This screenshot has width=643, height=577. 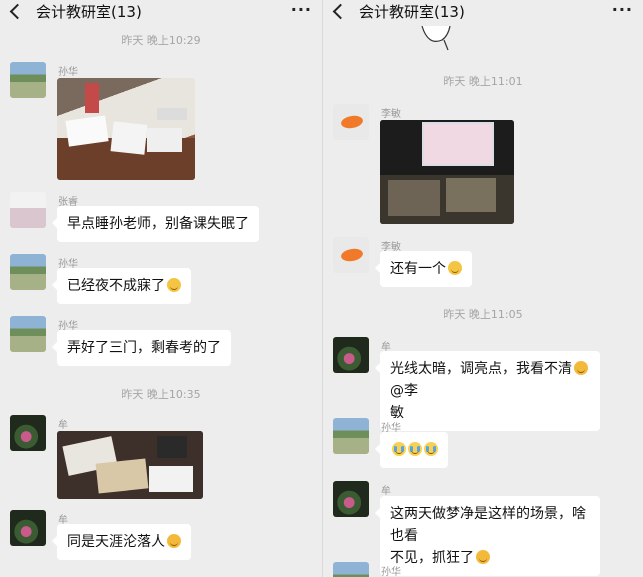 What do you see at coordinates (391, 114) in the screenshot?
I see `sender-name: 李敏` at bounding box center [391, 114].